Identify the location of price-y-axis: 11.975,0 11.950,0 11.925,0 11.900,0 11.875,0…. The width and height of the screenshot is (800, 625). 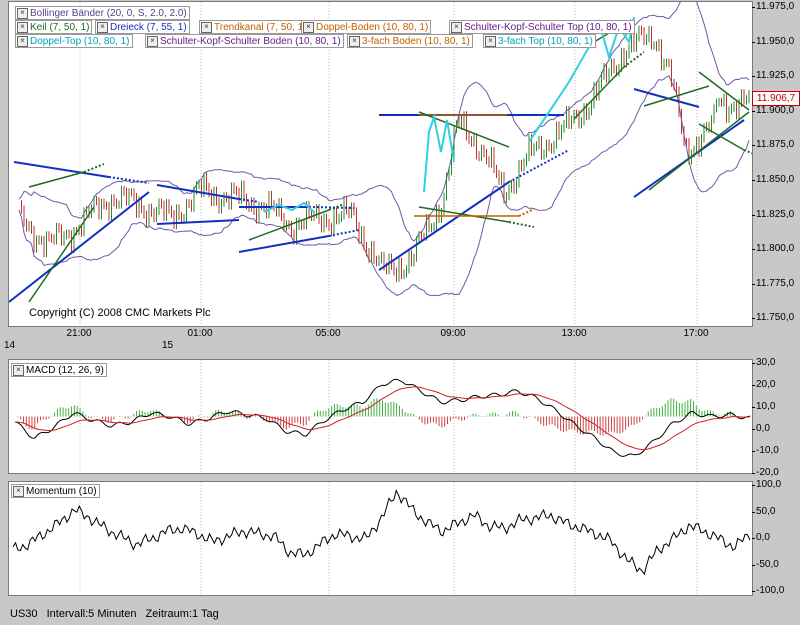
(775, 163).